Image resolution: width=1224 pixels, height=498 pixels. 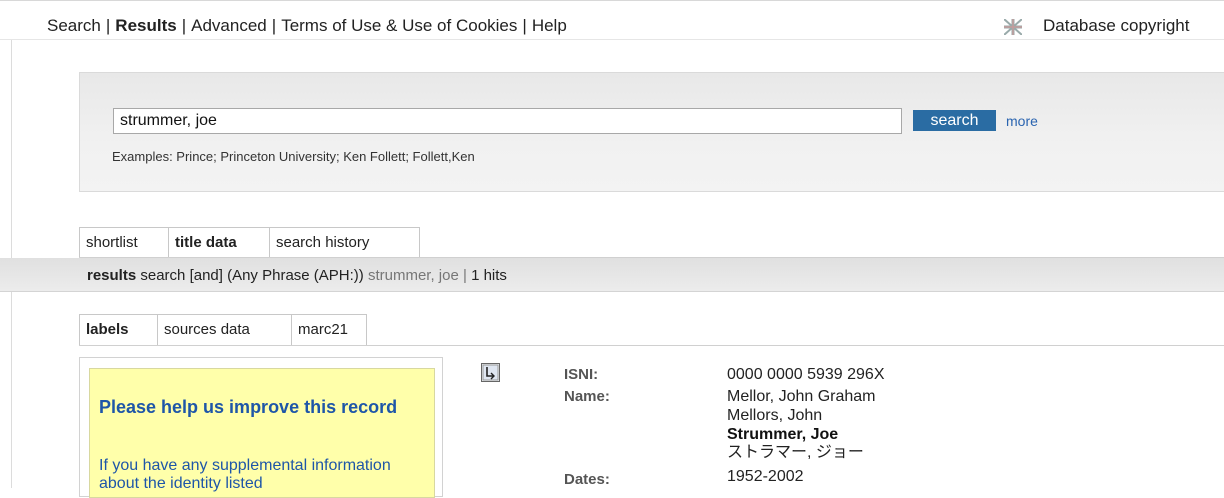 I want to click on dates-value: 1952-2002, so click(x=765, y=476).